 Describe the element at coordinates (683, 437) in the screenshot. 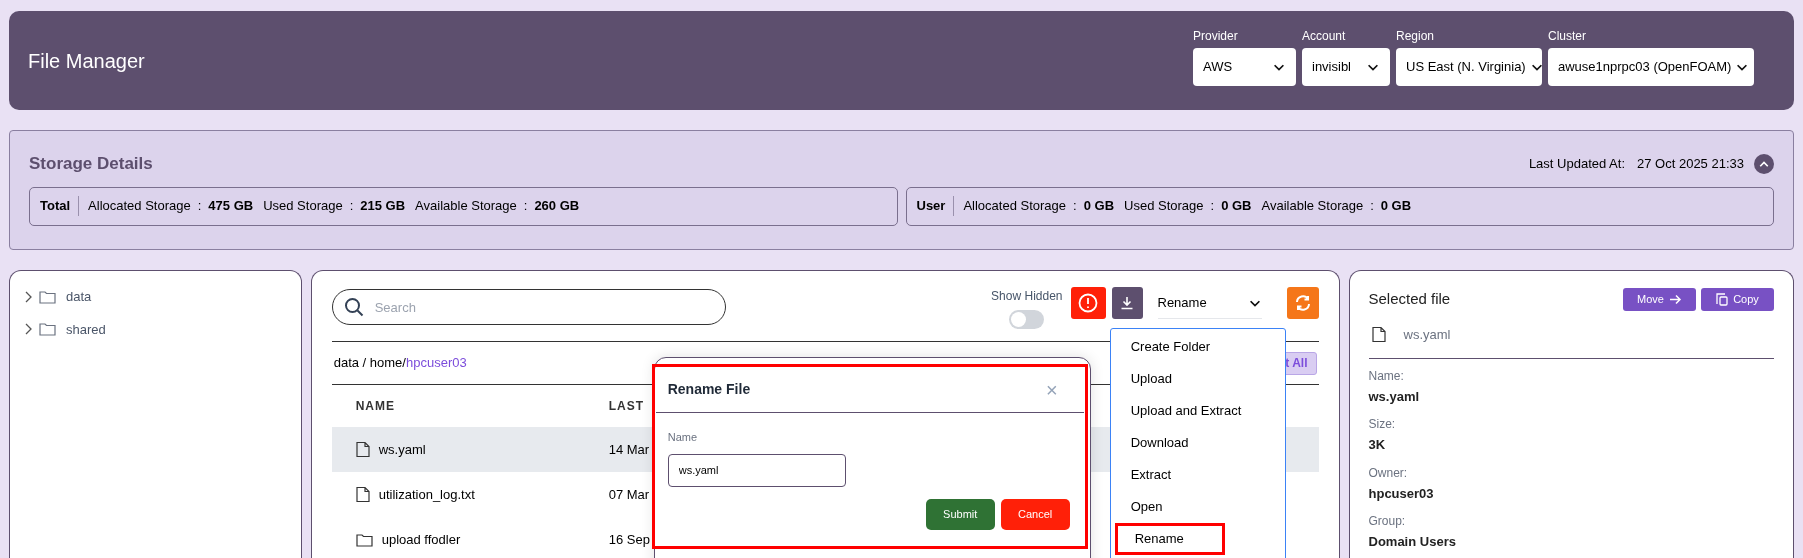

I see `field-label: Name` at that location.